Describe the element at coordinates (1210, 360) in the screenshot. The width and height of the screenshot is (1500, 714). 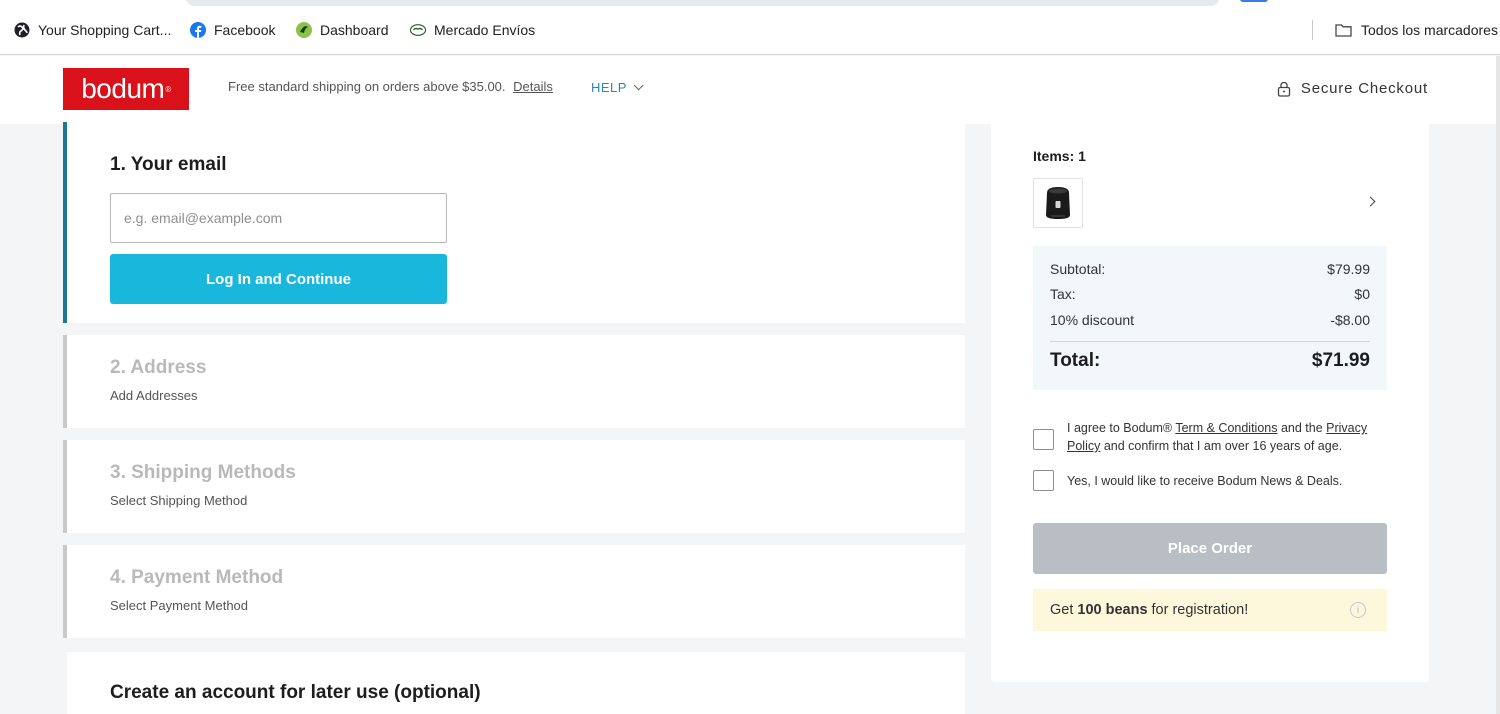
I see `total-row: Total: $71.99` at that location.